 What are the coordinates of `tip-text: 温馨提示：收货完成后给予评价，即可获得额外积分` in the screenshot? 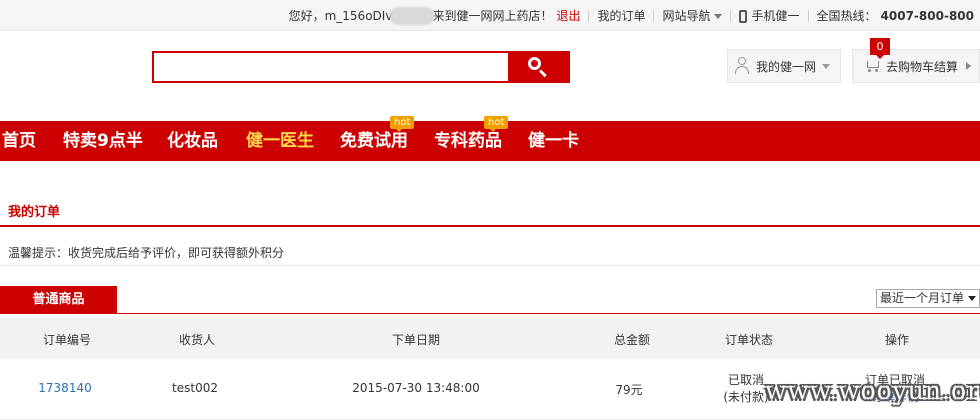 It's located at (146, 253).